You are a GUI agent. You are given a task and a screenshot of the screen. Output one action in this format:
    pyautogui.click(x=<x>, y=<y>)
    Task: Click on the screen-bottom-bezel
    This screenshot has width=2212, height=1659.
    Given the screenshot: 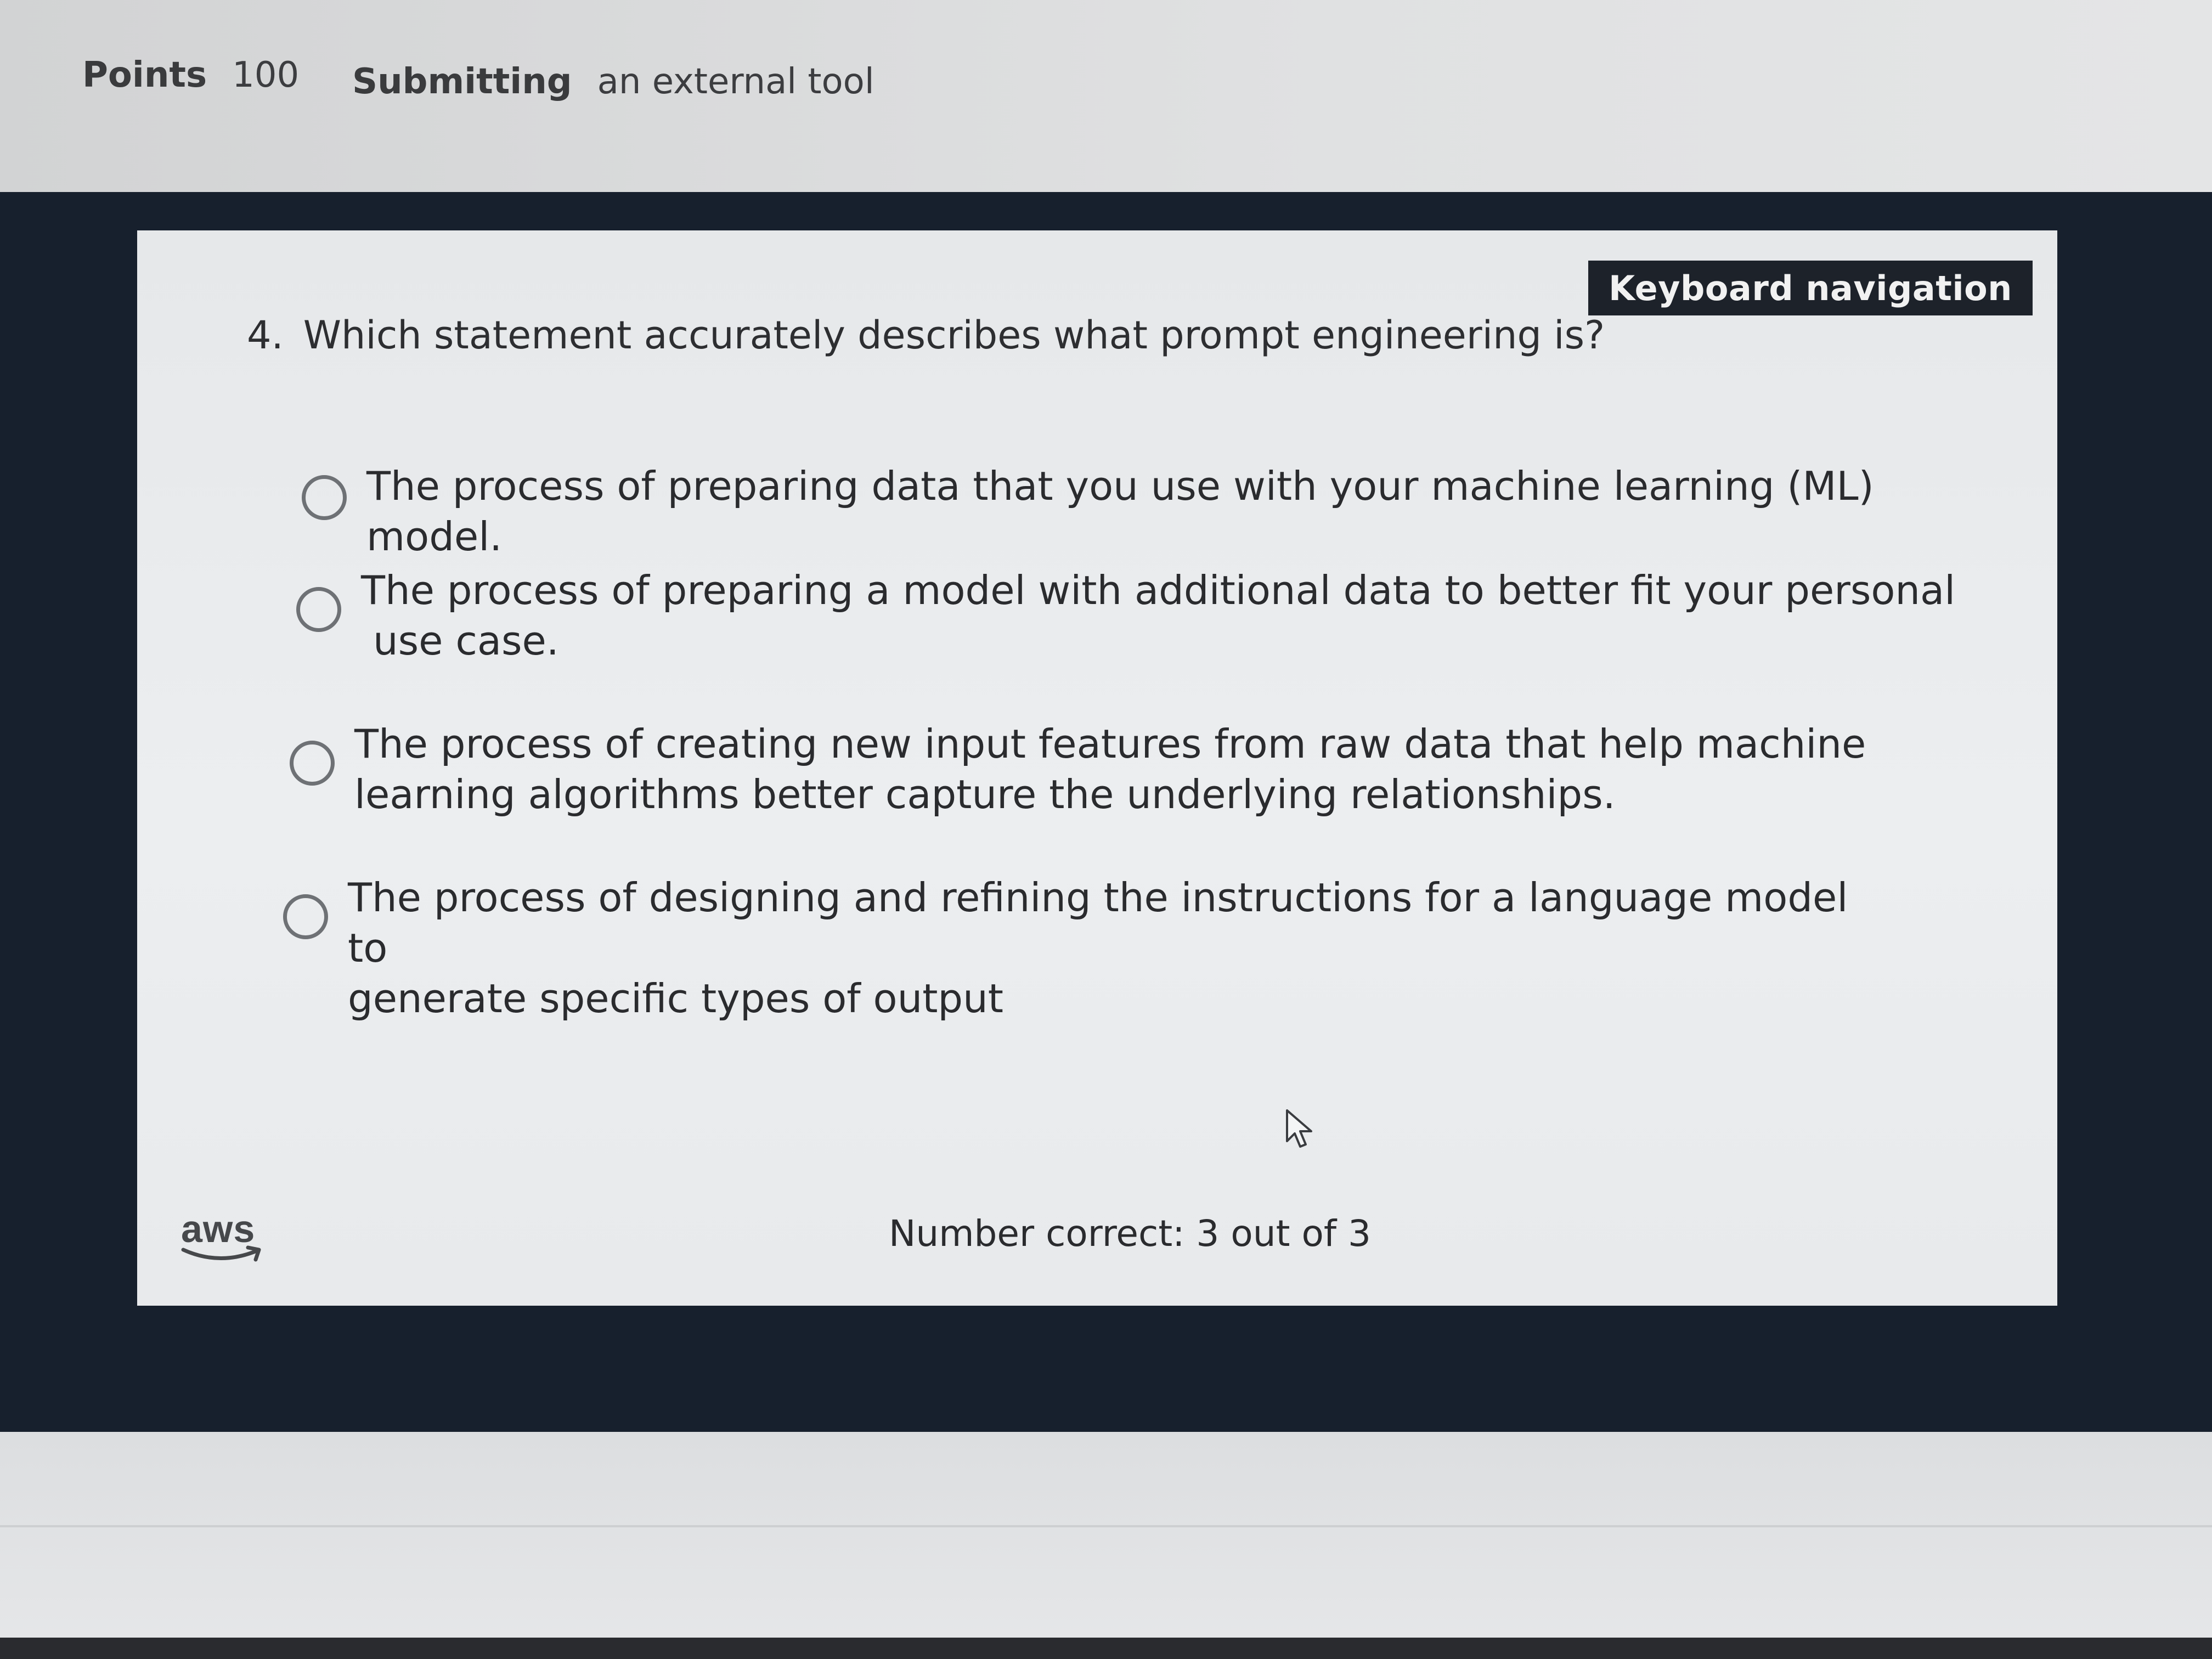 What is the action you would take?
    pyautogui.click(x=1106, y=1648)
    